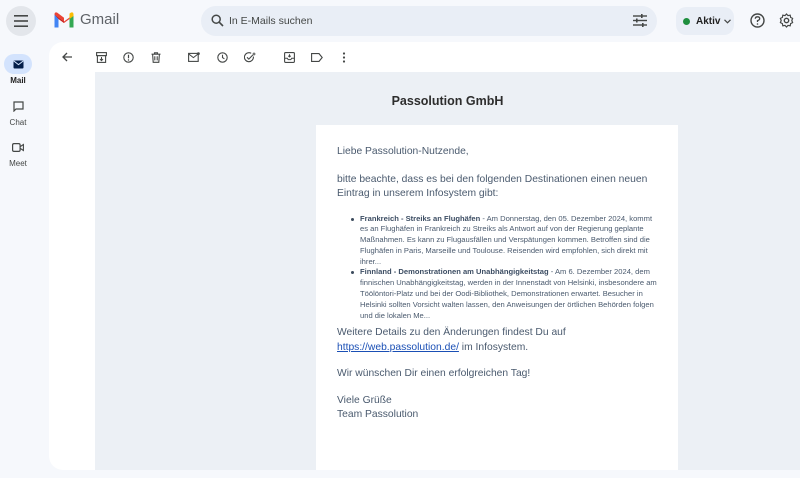 This screenshot has height=478, width=800. I want to click on status-label: Aktiv, so click(708, 21).